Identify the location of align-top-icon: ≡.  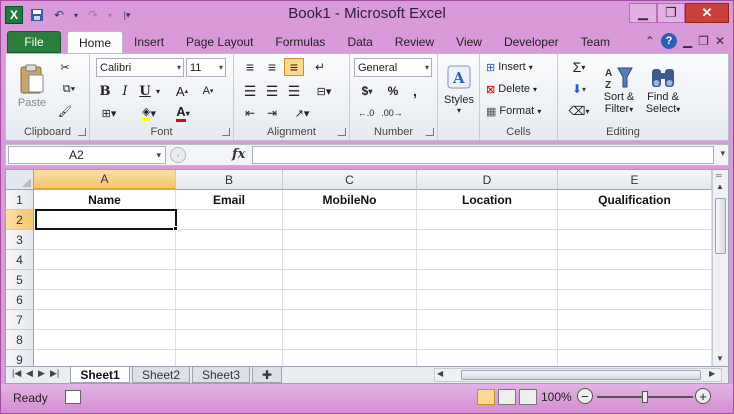
(250, 67).